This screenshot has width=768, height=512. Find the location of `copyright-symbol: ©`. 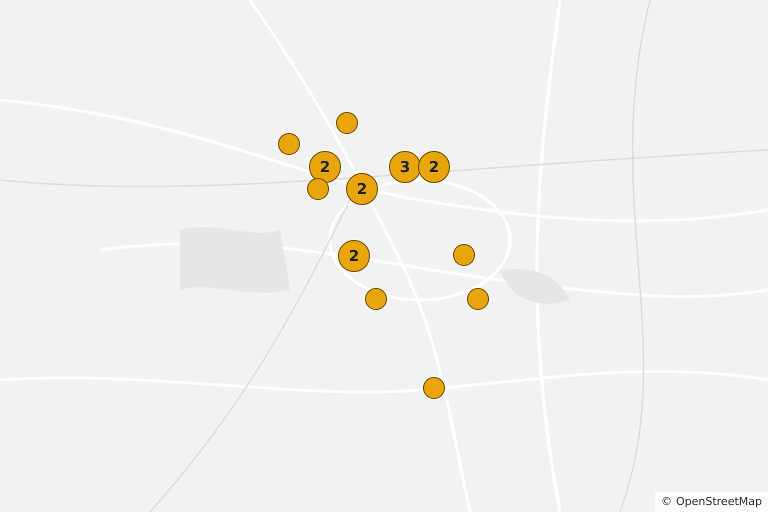

copyright-symbol: © is located at coordinates (666, 502).